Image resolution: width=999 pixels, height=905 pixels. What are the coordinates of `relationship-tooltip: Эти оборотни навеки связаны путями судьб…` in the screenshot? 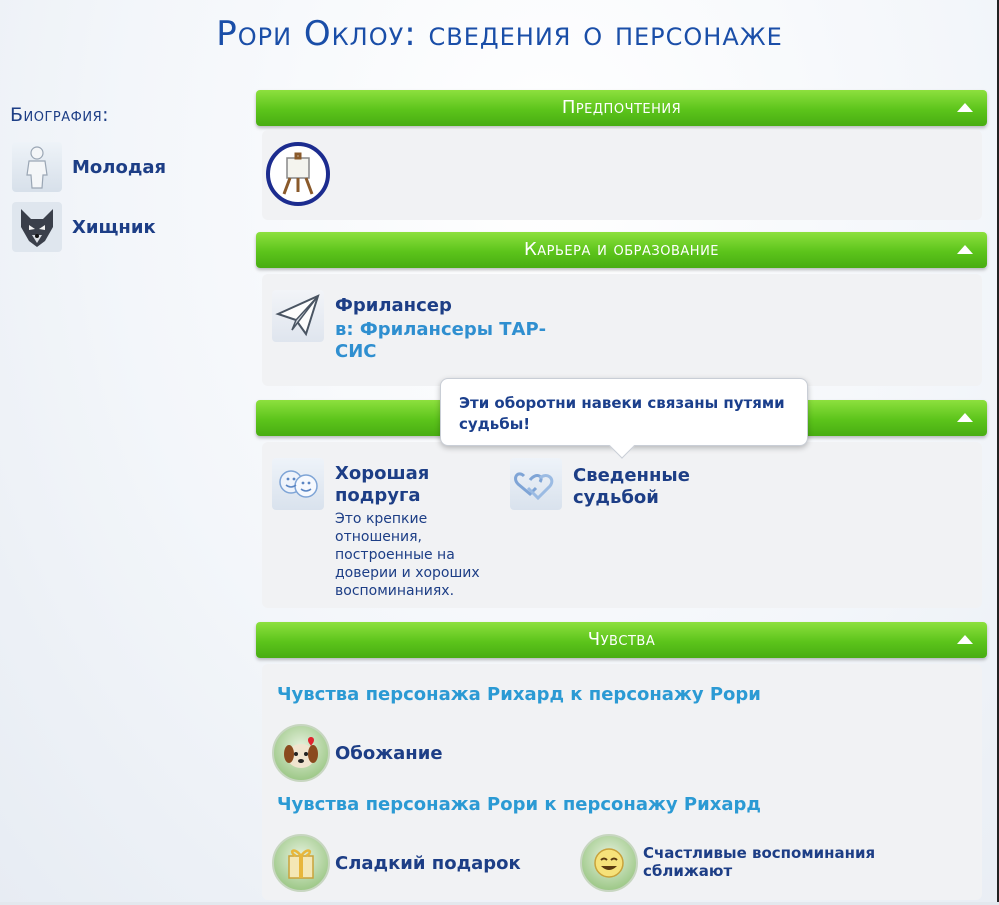 It's located at (624, 418).